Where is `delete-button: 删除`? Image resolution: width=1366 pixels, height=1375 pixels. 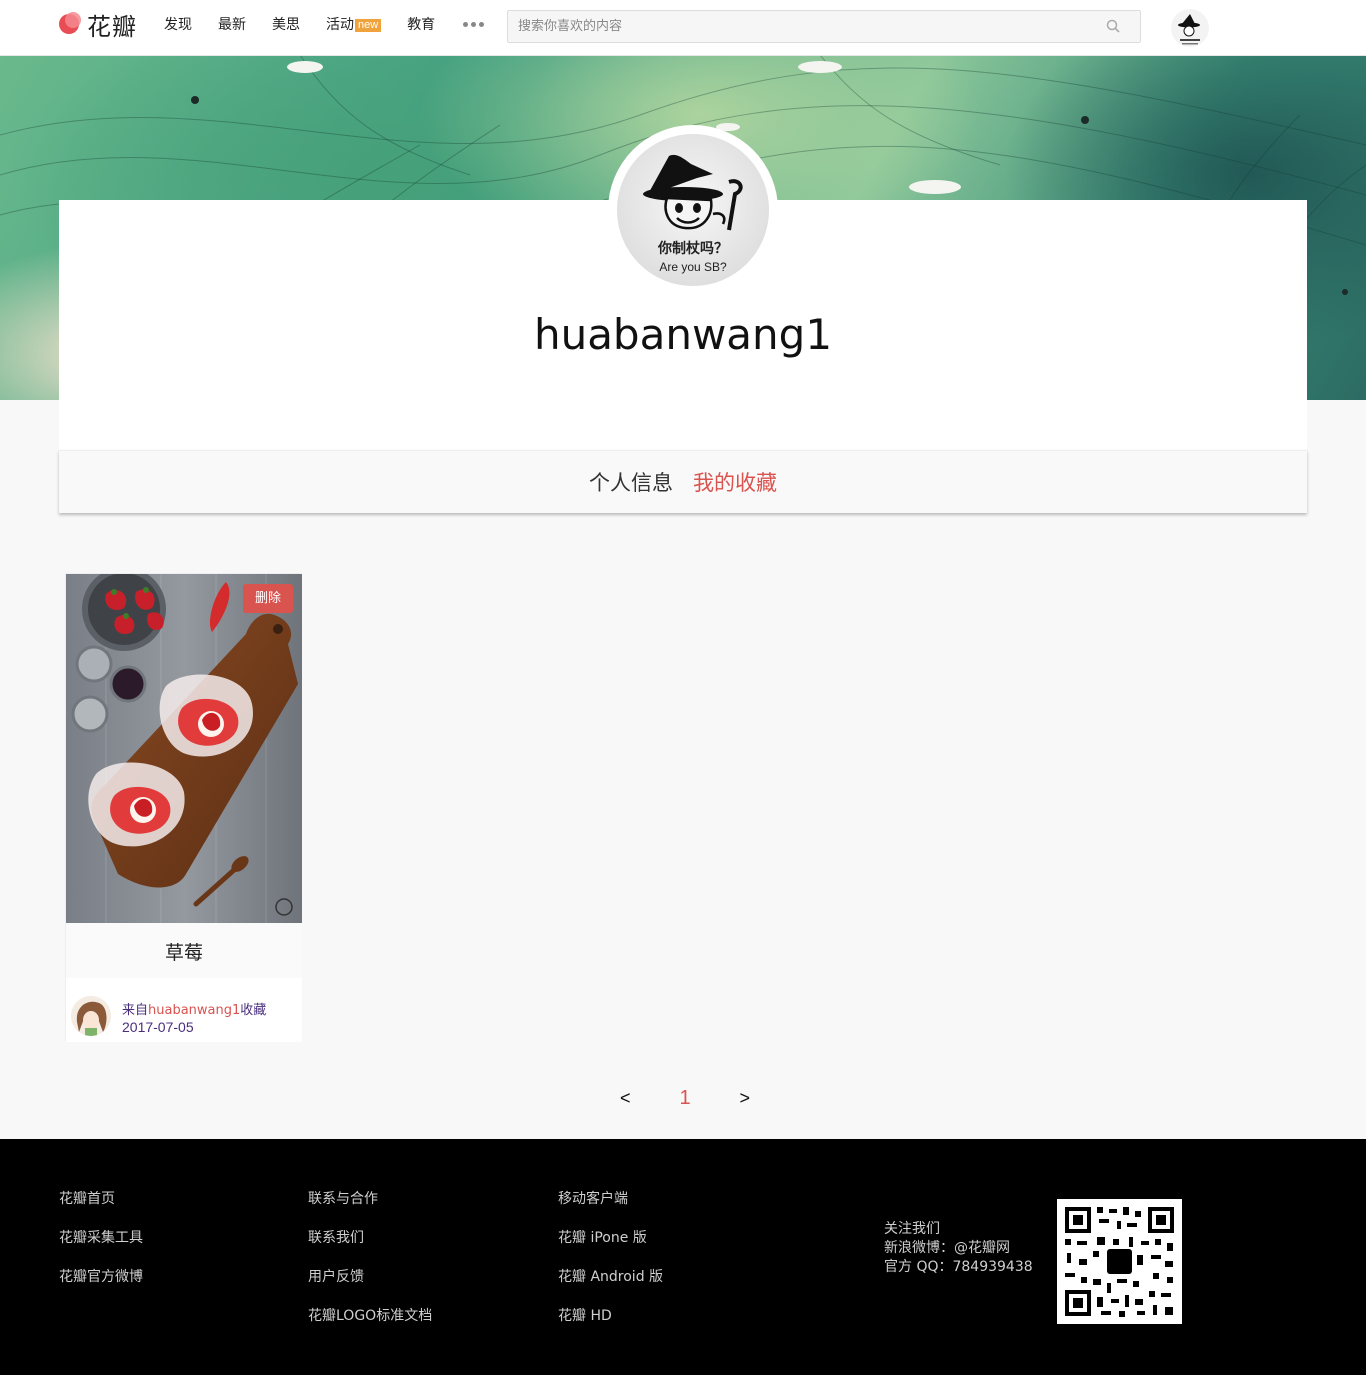 delete-button: 删除 is located at coordinates (268, 598).